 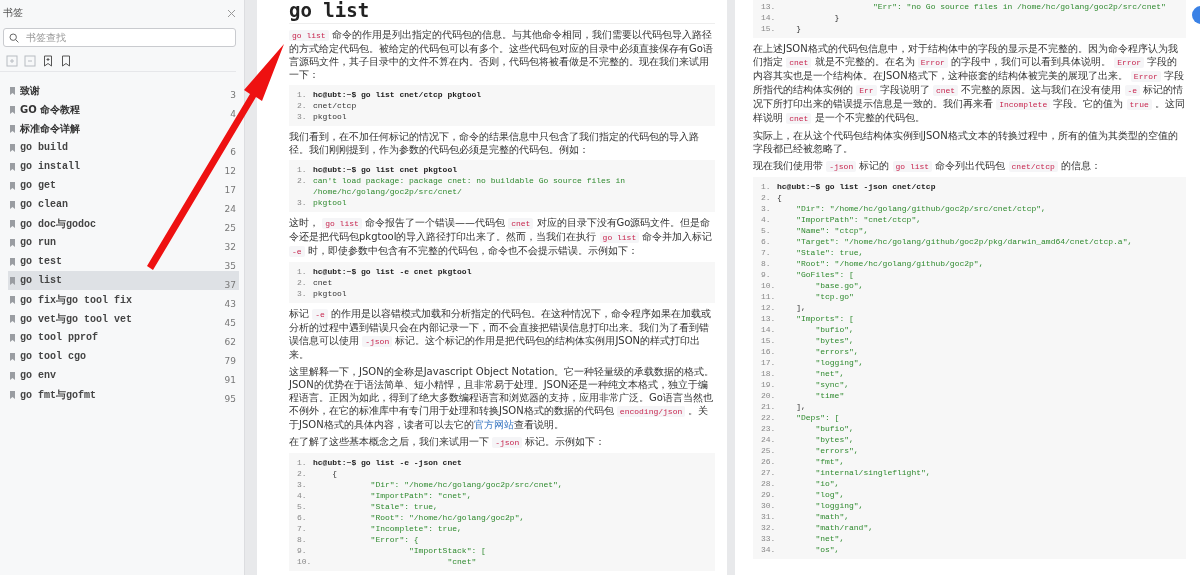 I want to click on code-line: "Dir": "/home/hc/golang/goc2p/src/cnet",, so click(x=466, y=484).